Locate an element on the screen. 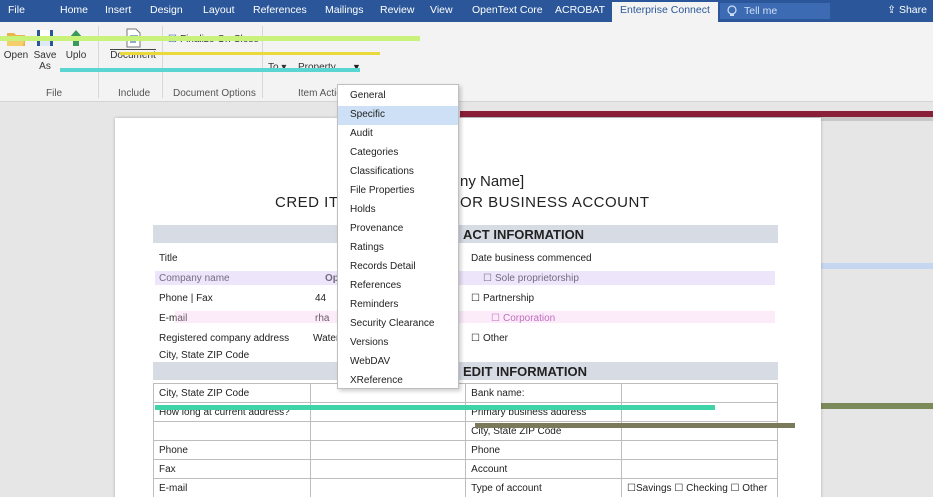 This screenshot has height=497, width=933. table-cell: E-mail is located at coordinates (232, 487).